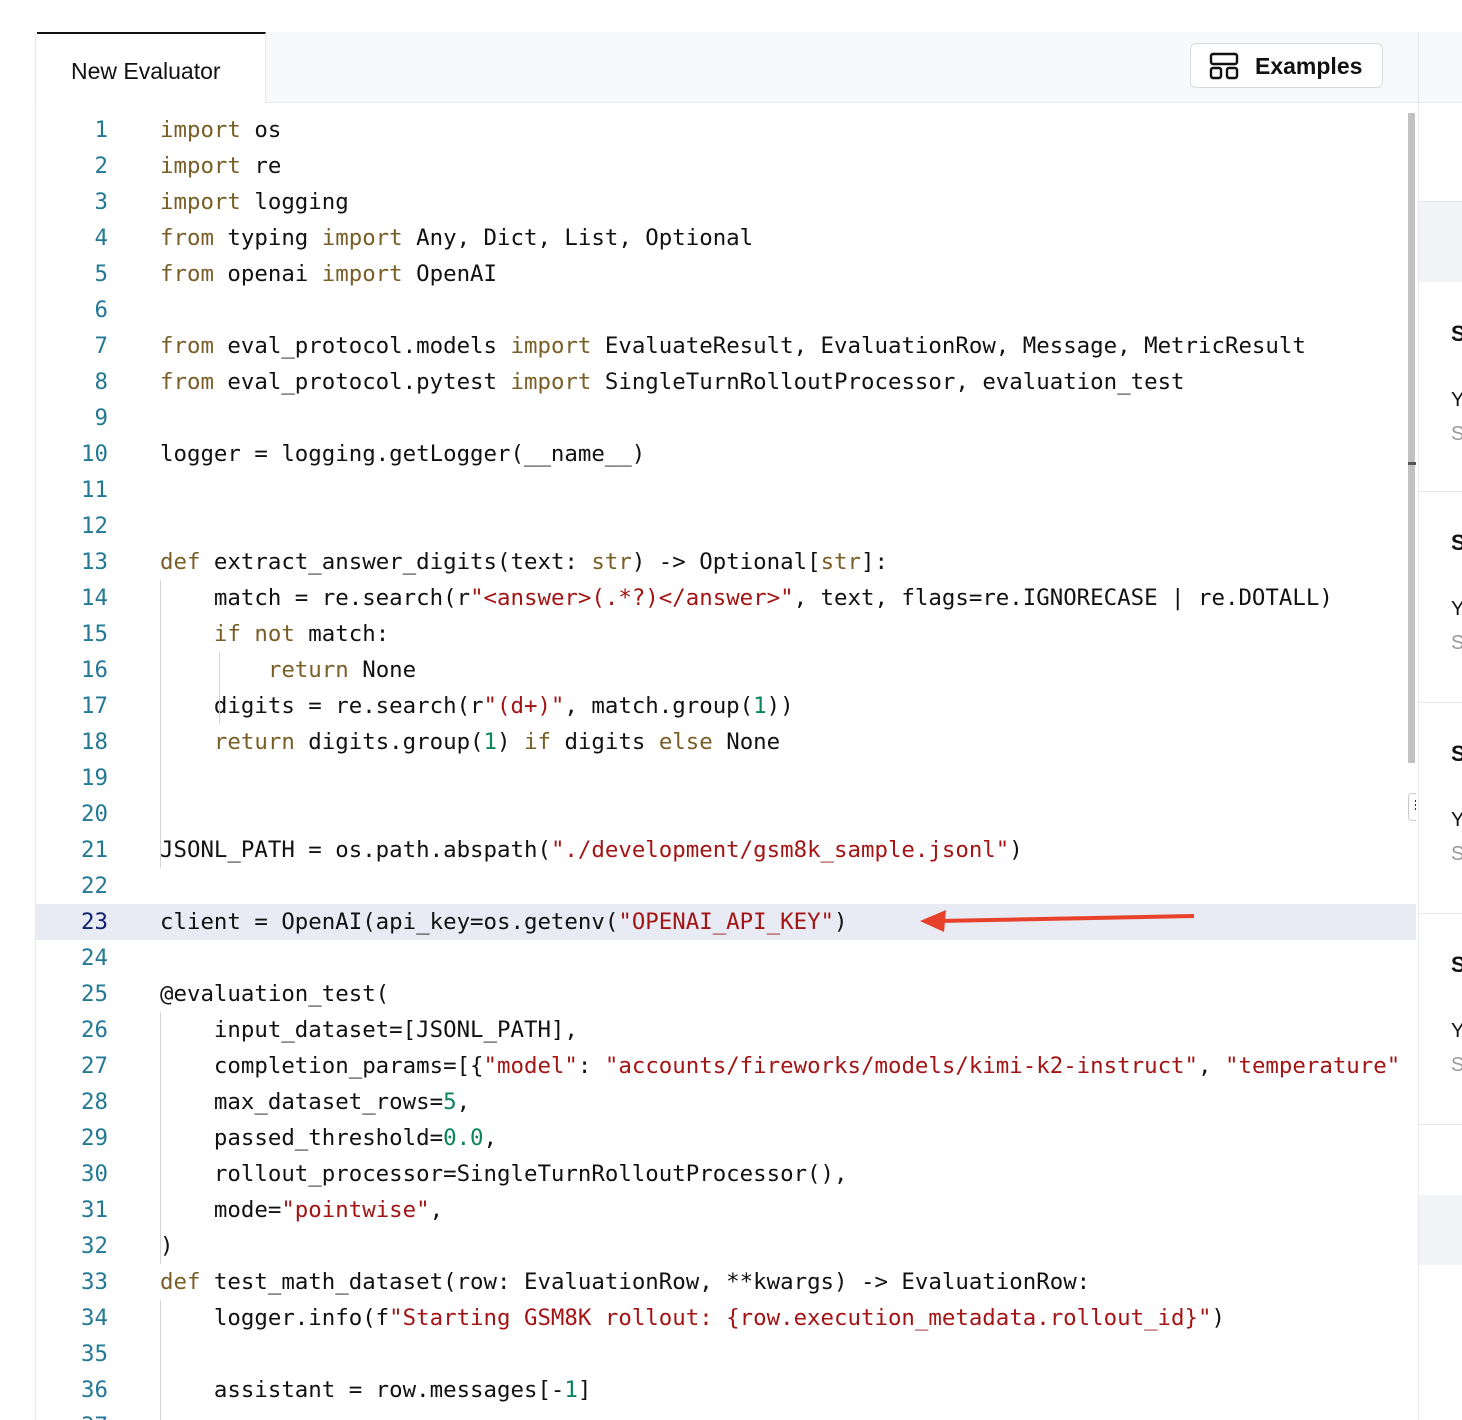 Image resolution: width=1462 pixels, height=1420 pixels. Describe the element at coordinates (726, 418) in the screenshot. I see `code-line: 9` at that location.